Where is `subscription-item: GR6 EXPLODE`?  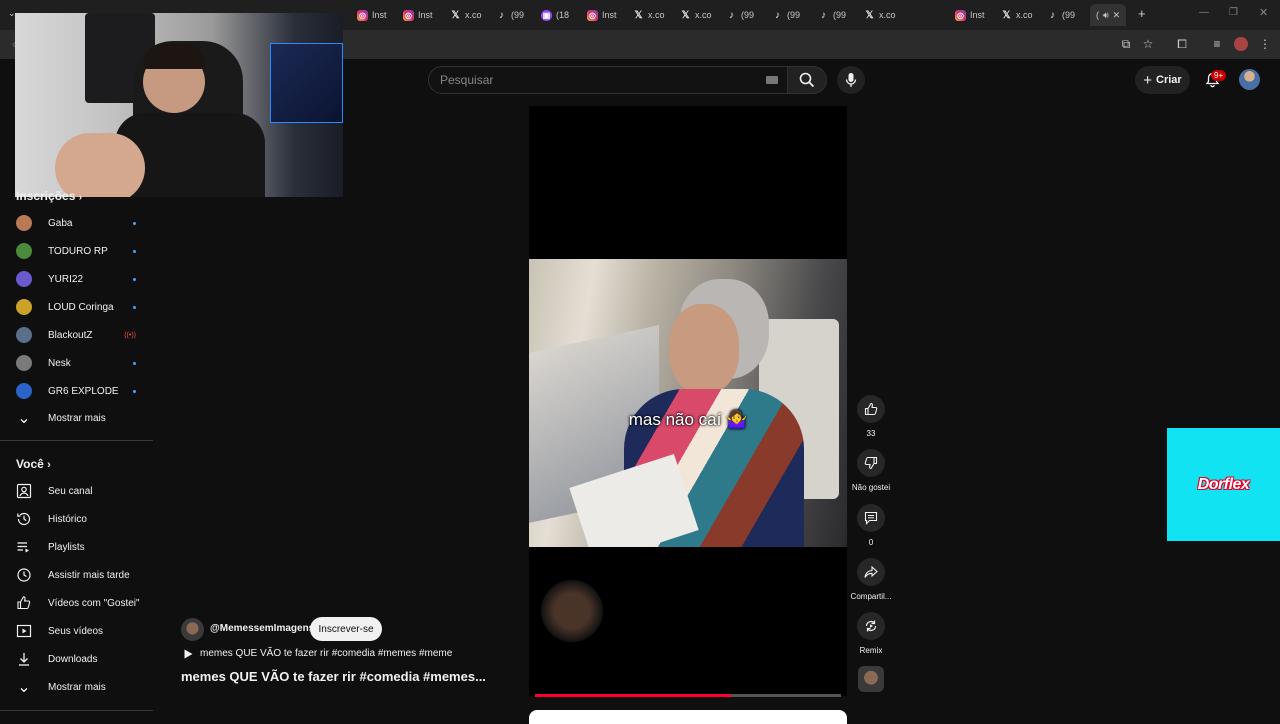
subscription-item: GR6 EXPLODE is located at coordinates (76, 391).